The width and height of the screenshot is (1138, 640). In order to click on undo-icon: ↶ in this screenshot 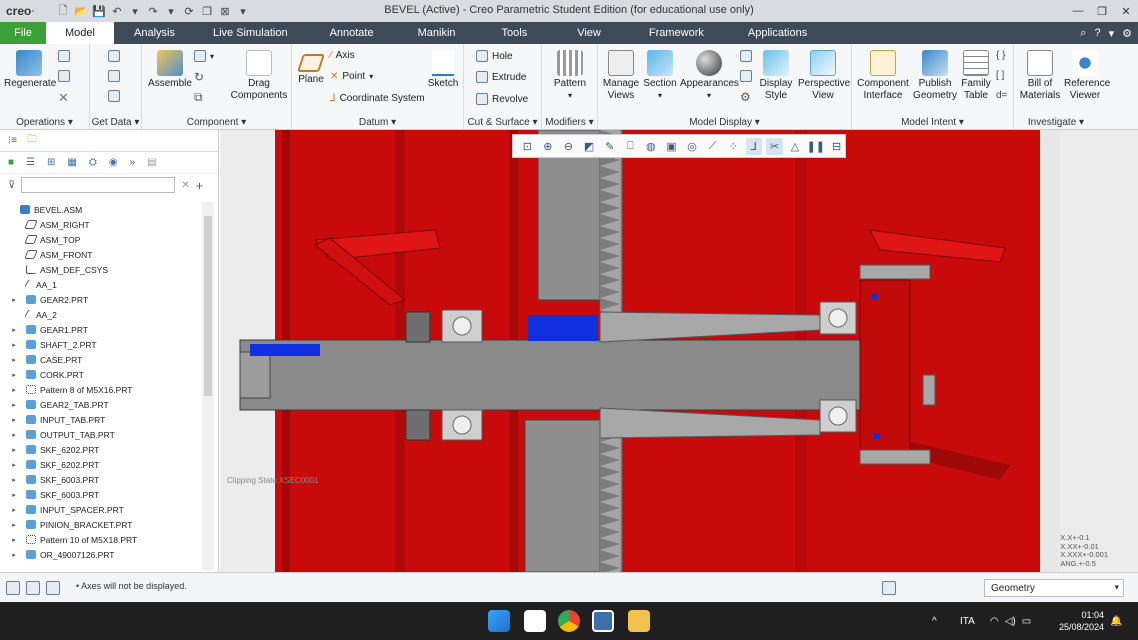, I will do `click(117, 11)`.